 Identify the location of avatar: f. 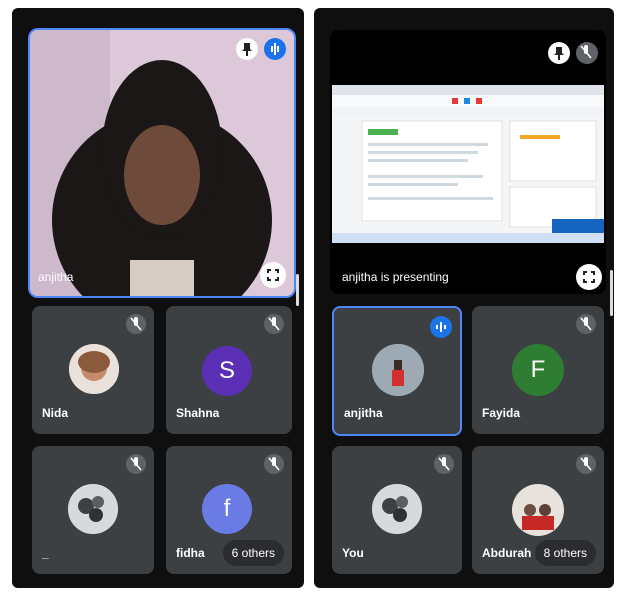
(227, 509).